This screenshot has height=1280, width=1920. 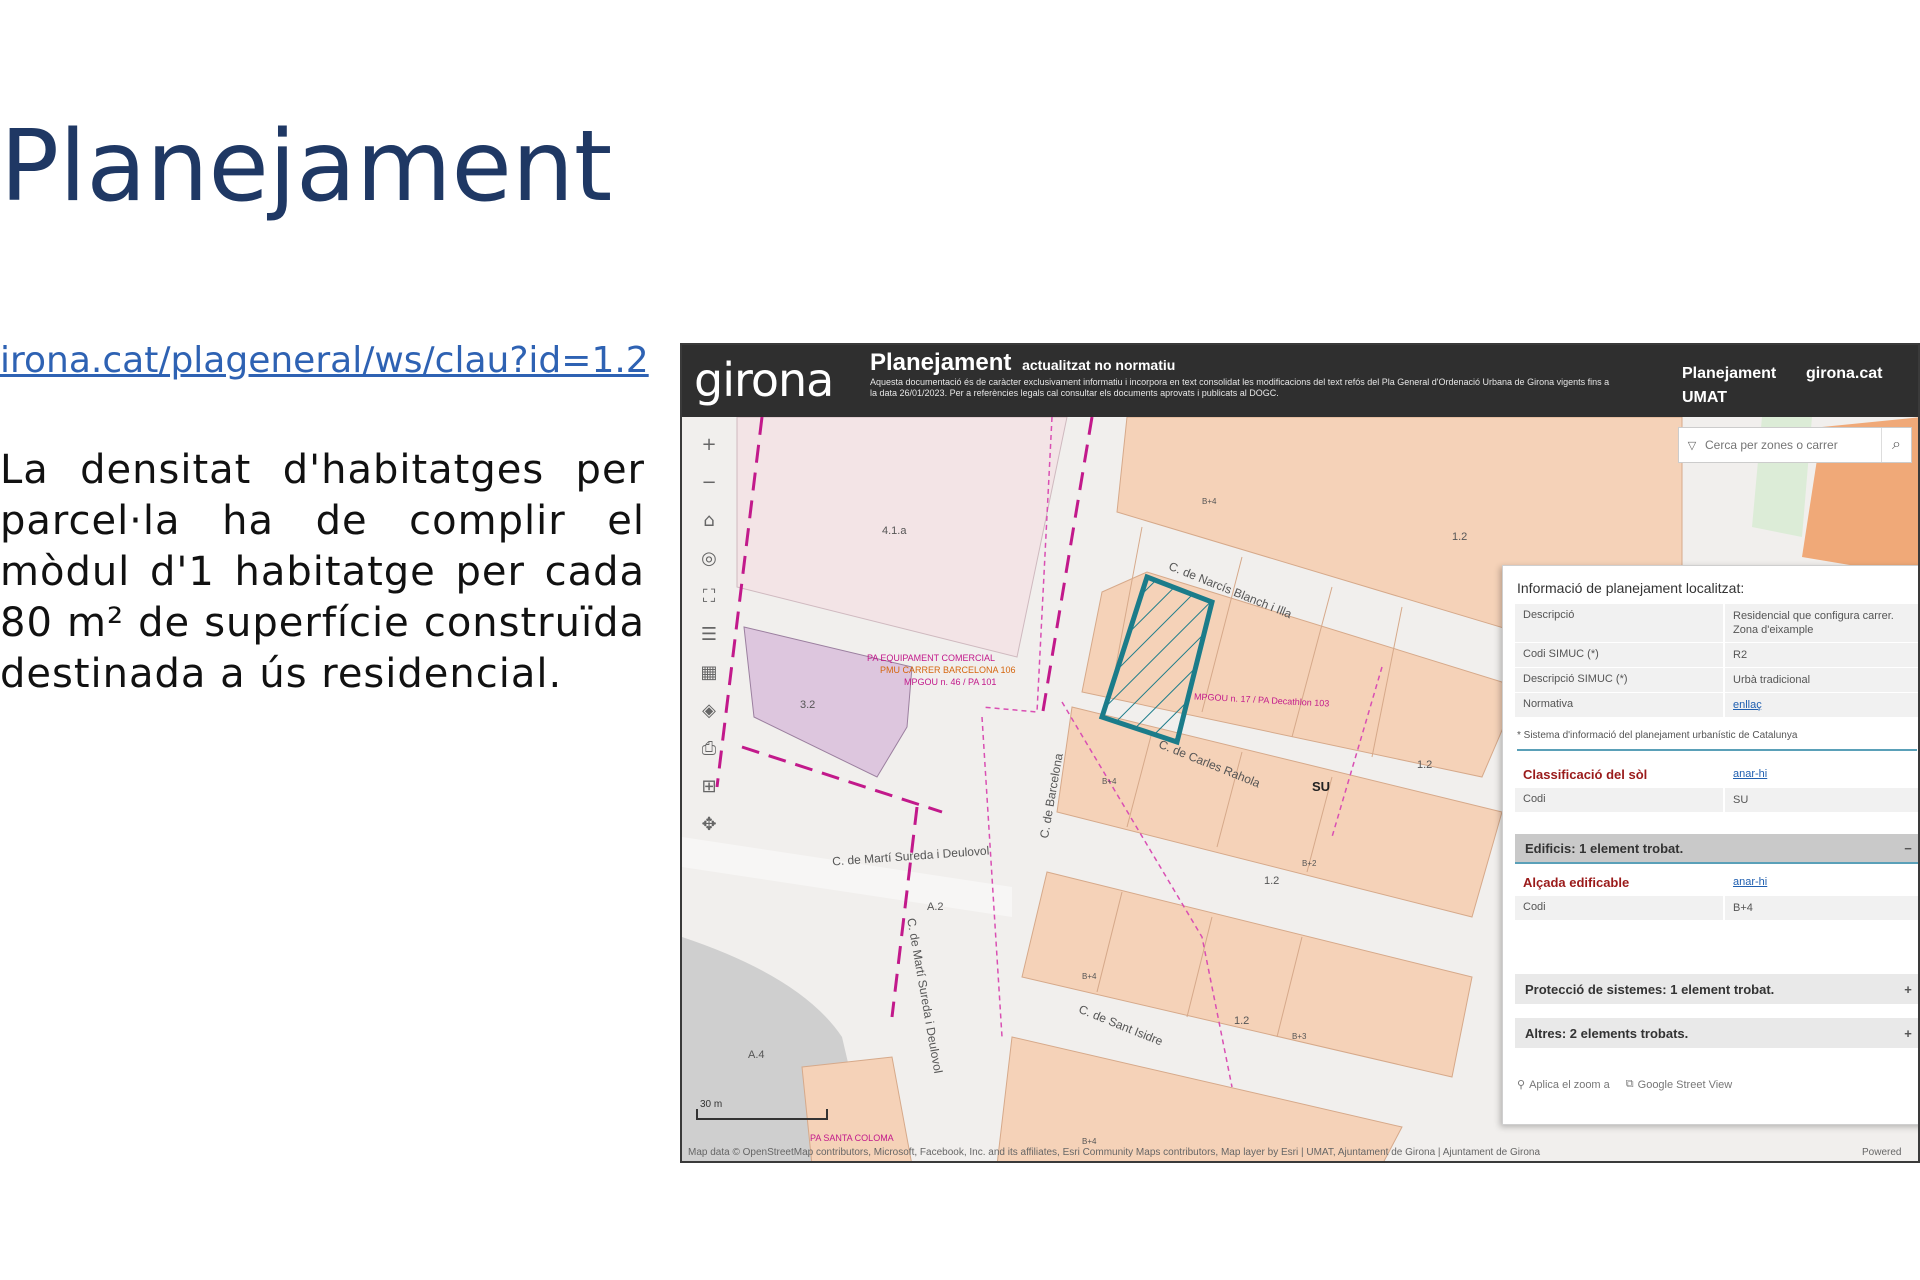 What do you see at coordinates (1521, 1085) in the screenshot?
I see `zoom-icon: ⚲` at bounding box center [1521, 1085].